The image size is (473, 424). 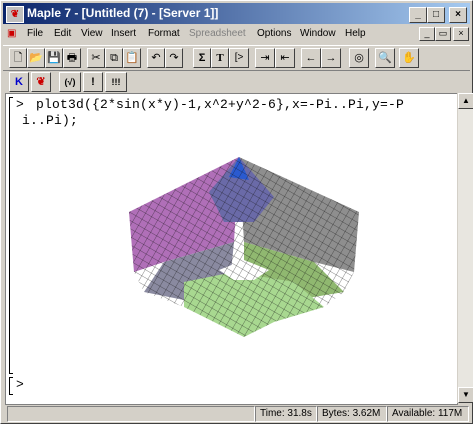 What do you see at coordinates (465, 395) in the screenshot?
I see `scroll-down-icon: ▼` at bounding box center [465, 395].